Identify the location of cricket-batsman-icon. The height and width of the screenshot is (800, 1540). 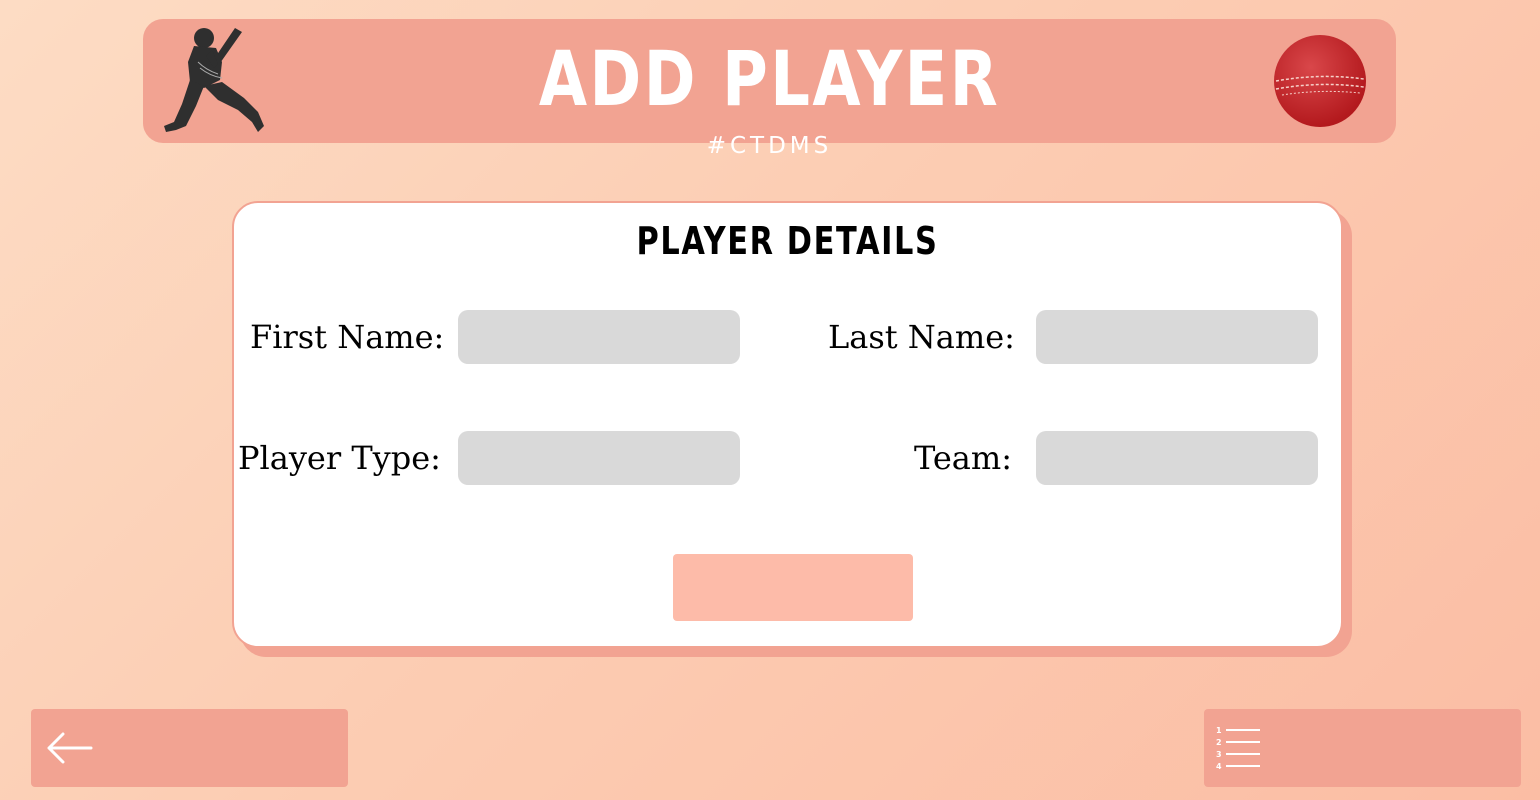
(214, 80).